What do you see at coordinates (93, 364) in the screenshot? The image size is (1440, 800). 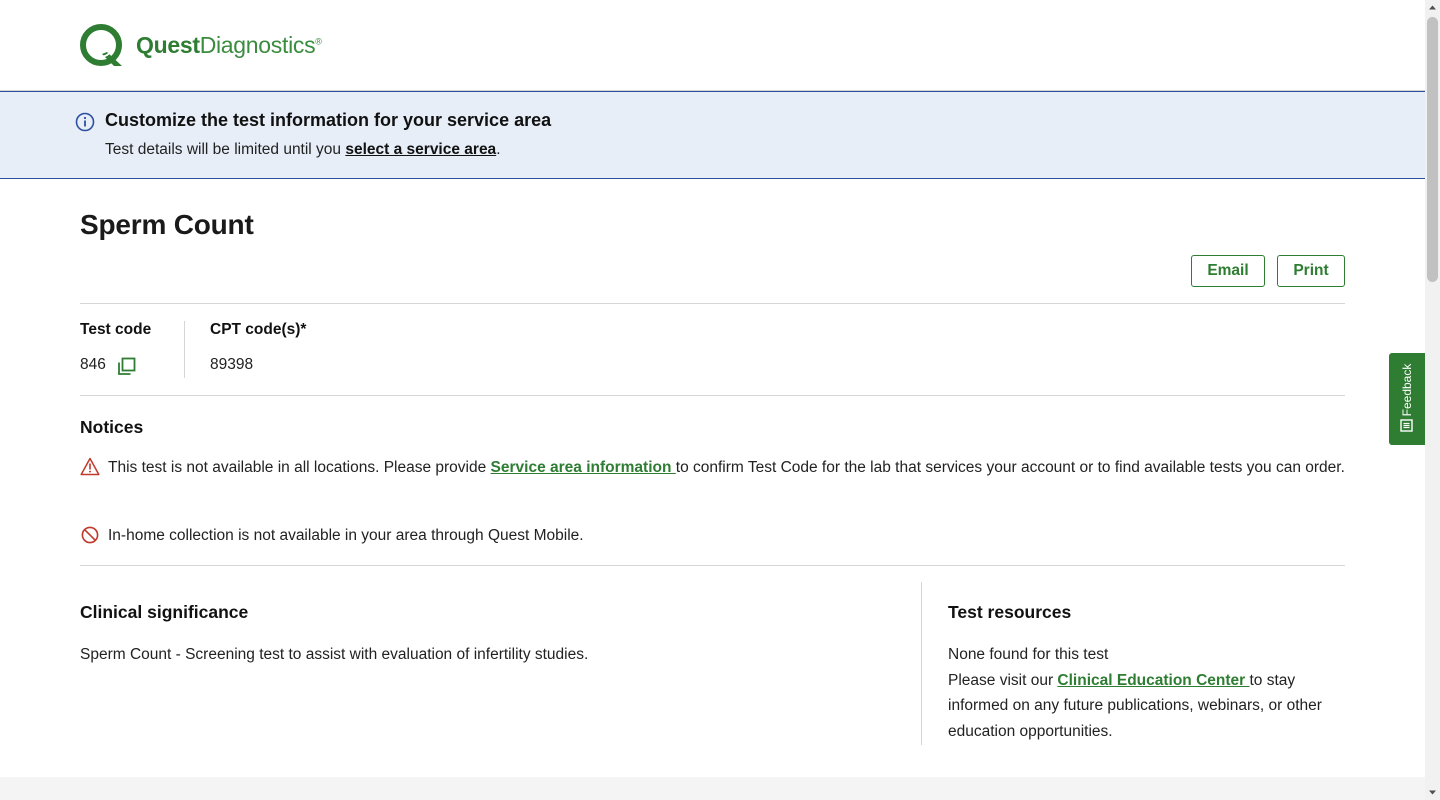 I see `test-code-value: 846` at bounding box center [93, 364].